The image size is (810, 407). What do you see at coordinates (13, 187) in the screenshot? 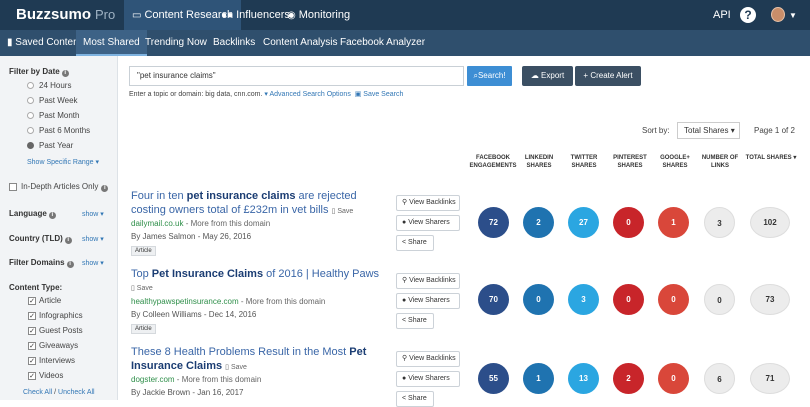
I see `in-depth-checkbox` at bounding box center [13, 187].